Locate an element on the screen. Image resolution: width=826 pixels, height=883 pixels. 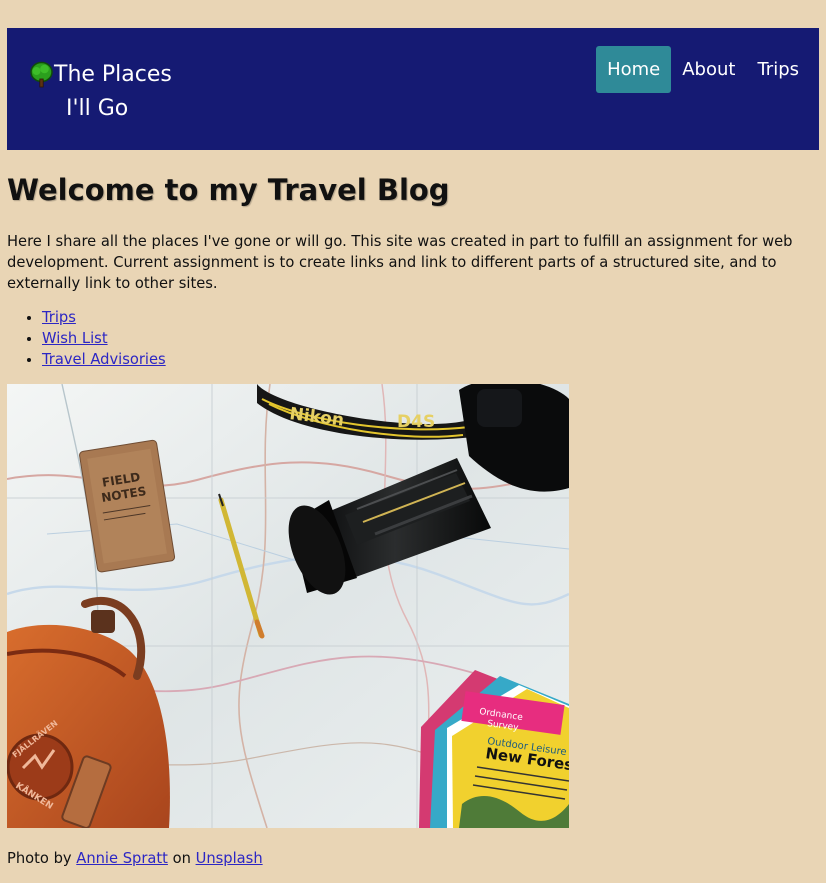
section-links: Trips Wish List Travel Advisories is located at coordinates (94, 338).